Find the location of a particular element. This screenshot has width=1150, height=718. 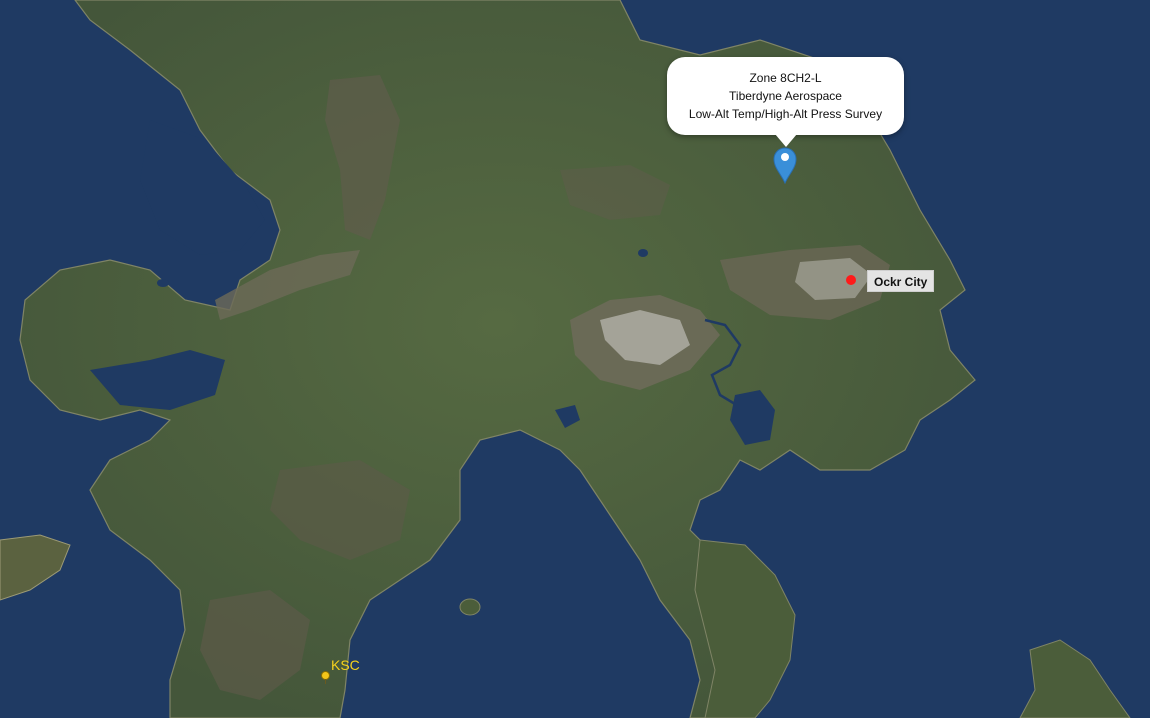

city-marker is located at coordinates (851, 280).